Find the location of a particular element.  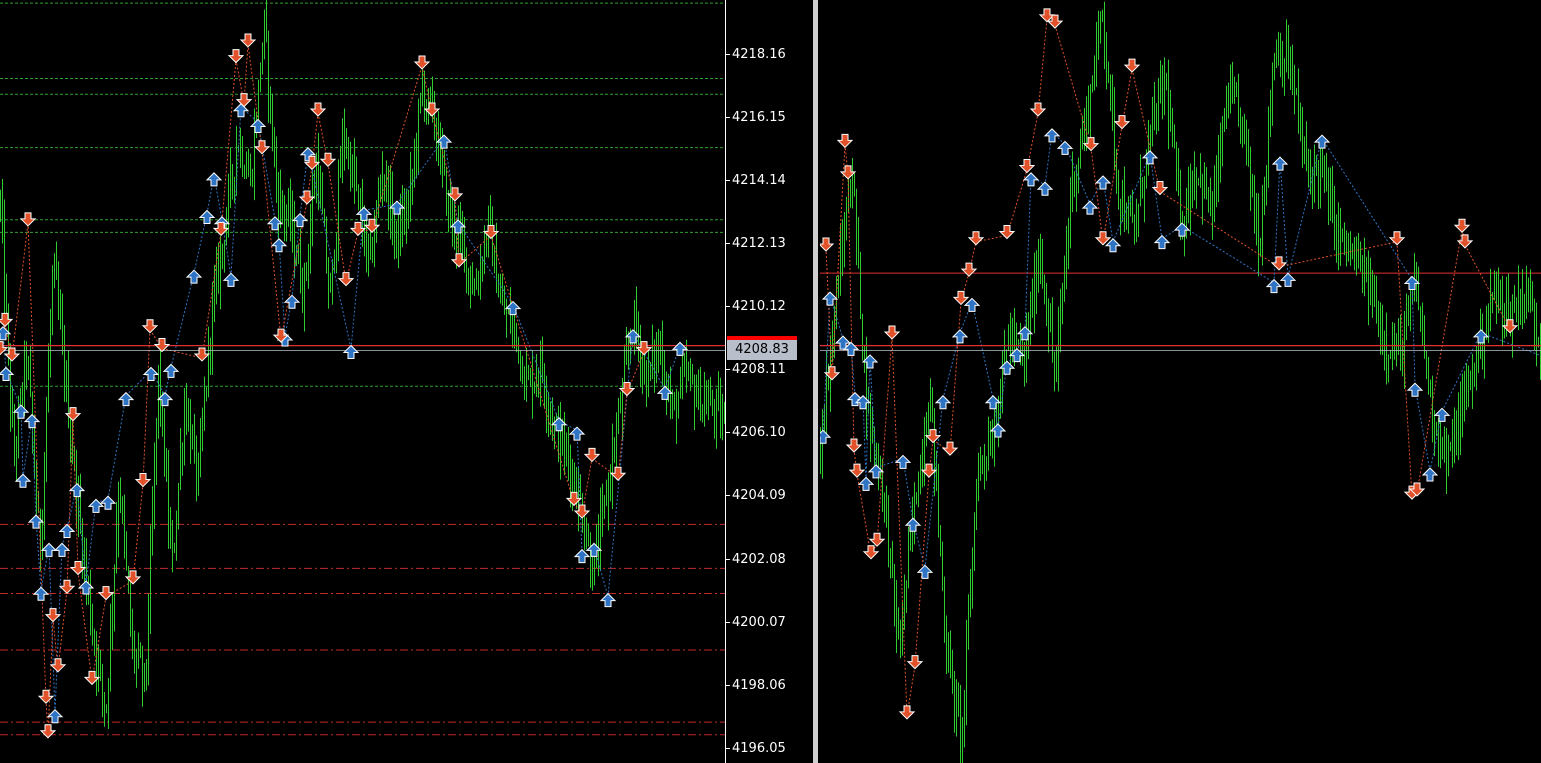

y-tick: 4196.05 is located at coordinates (767, 748).